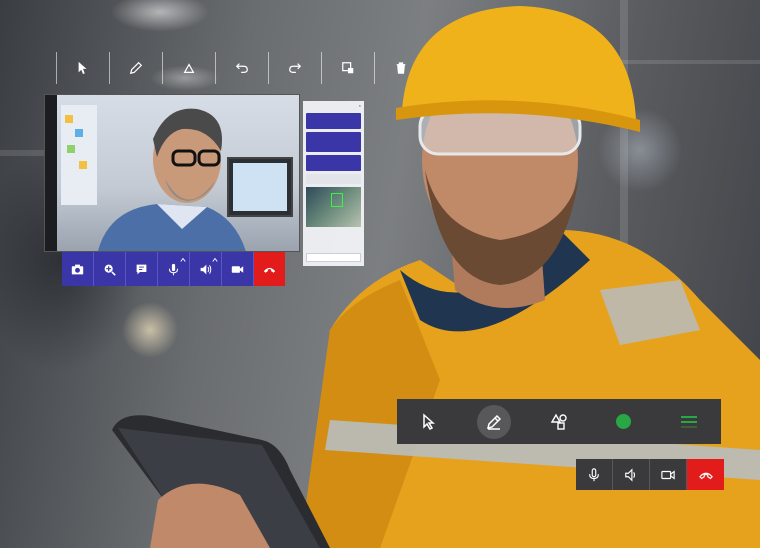 This screenshot has width=760, height=548. I want to click on chat-panel: ×, so click(333, 183).